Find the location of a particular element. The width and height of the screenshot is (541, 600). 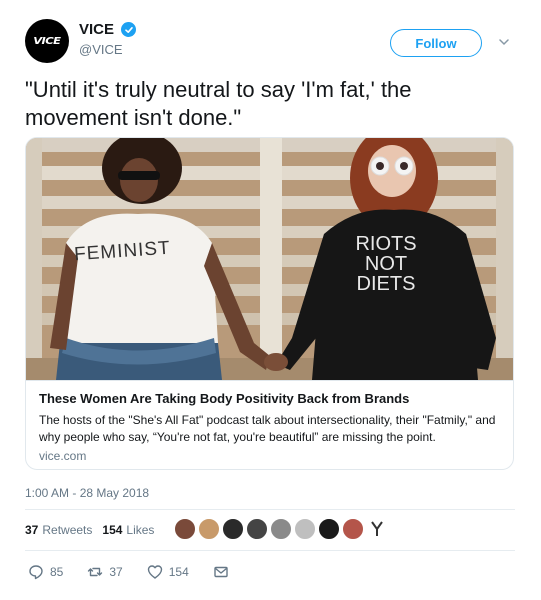

reply-icon is located at coordinates (36, 572).